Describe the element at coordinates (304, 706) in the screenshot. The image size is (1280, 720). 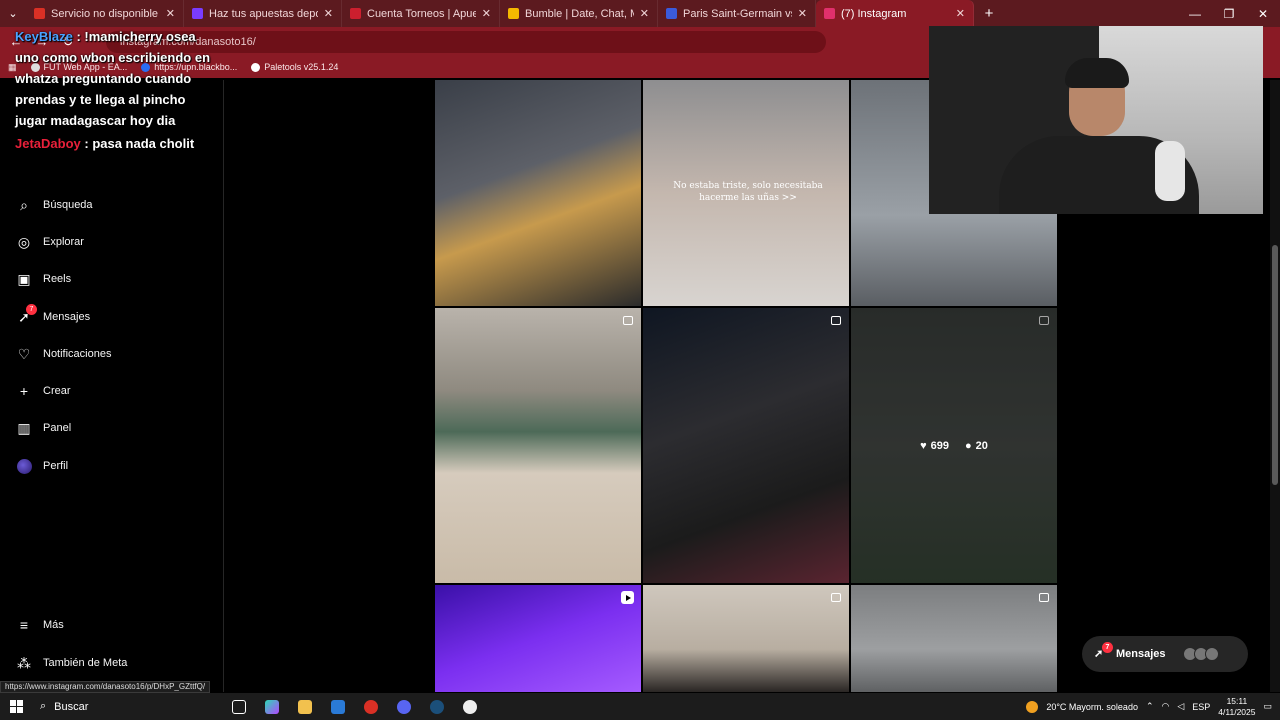
I see `file-explorer-icon` at that location.